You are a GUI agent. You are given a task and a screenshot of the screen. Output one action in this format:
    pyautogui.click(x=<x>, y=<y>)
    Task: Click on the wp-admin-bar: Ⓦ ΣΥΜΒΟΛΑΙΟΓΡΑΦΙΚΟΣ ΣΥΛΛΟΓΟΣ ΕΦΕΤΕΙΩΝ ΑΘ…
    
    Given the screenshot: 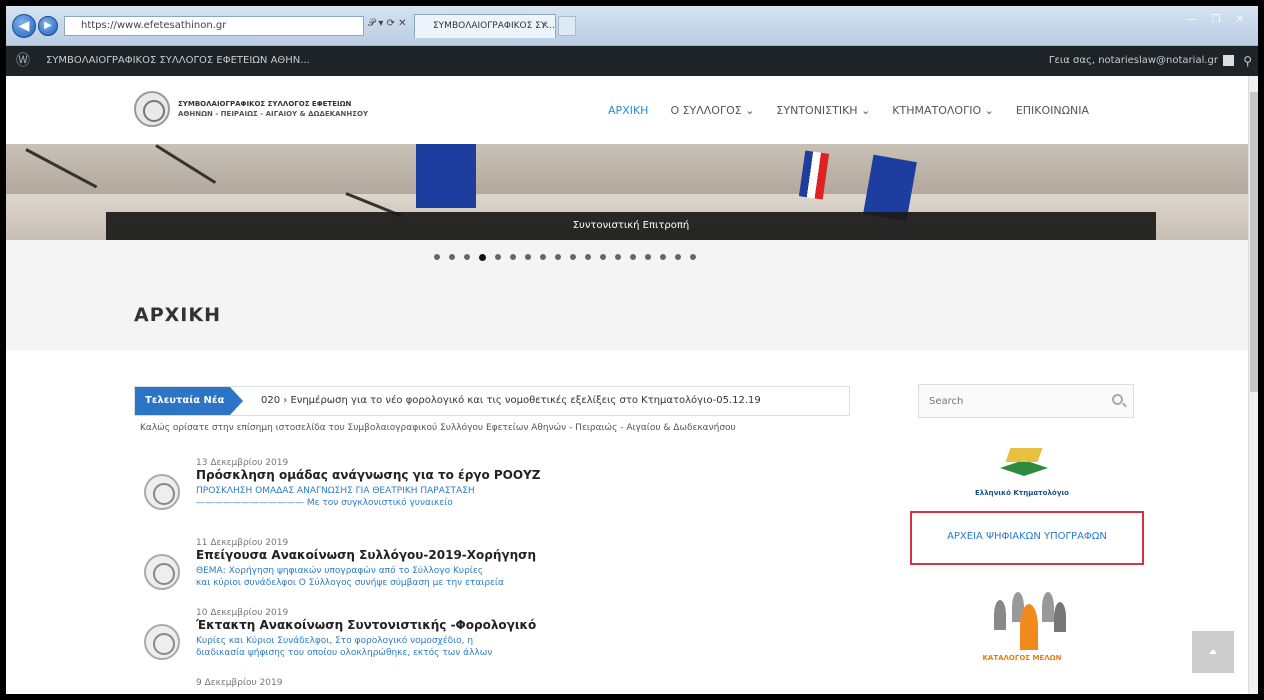 What is the action you would take?
    pyautogui.click(x=632, y=61)
    